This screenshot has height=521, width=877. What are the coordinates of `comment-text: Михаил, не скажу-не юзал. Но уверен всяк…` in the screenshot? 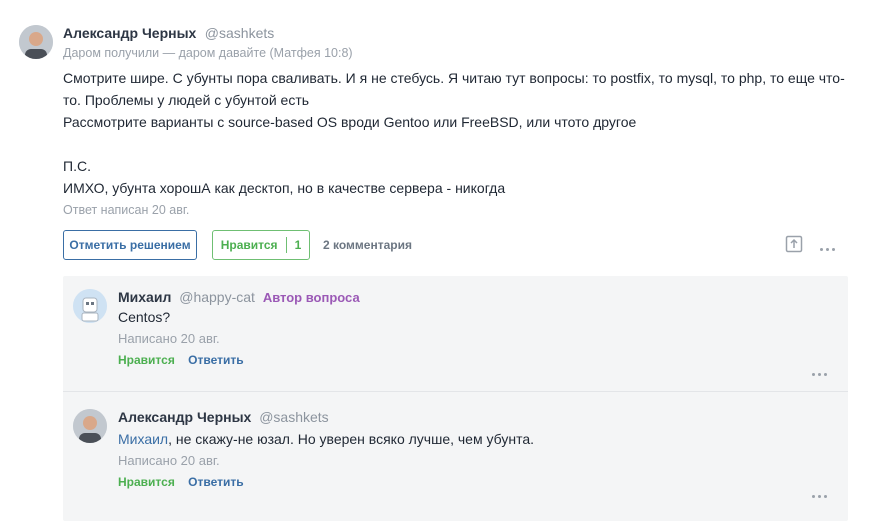 It's located at (326, 439).